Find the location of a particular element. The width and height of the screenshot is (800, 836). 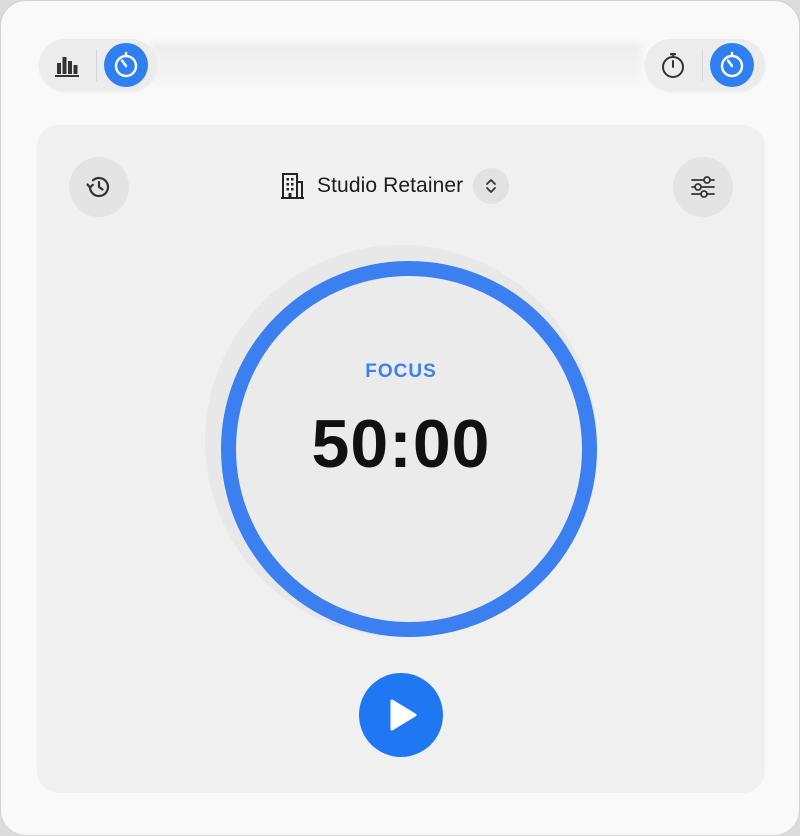

project-stepper is located at coordinates (491, 186).